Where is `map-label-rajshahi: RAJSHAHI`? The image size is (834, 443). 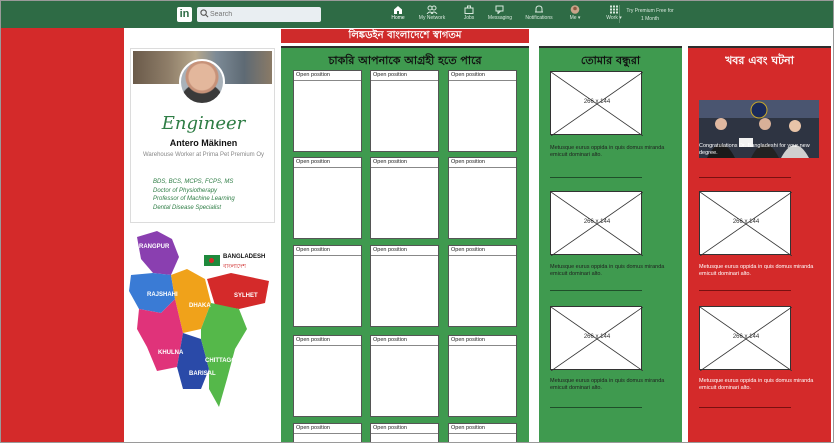 map-label-rajshahi: RAJSHAHI is located at coordinates (162, 295).